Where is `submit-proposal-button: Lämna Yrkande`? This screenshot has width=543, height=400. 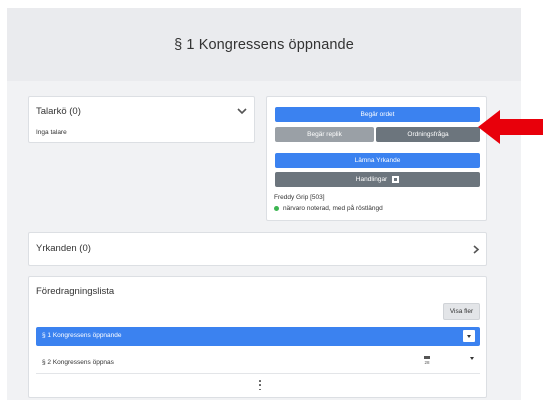
submit-proposal-button: Lämna Yrkande is located at coordinates (377, 160).